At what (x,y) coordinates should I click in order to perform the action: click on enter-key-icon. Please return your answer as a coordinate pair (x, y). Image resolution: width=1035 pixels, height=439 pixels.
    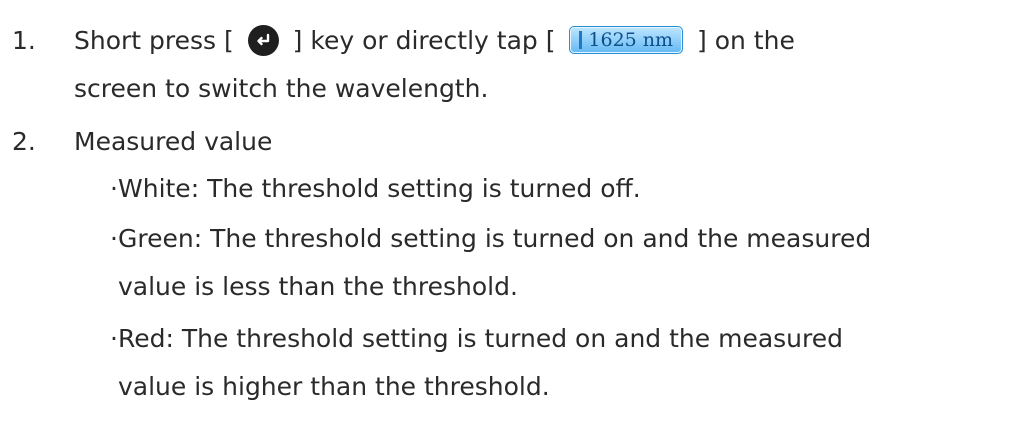
    Looking at the image, I should click on (263, 40).